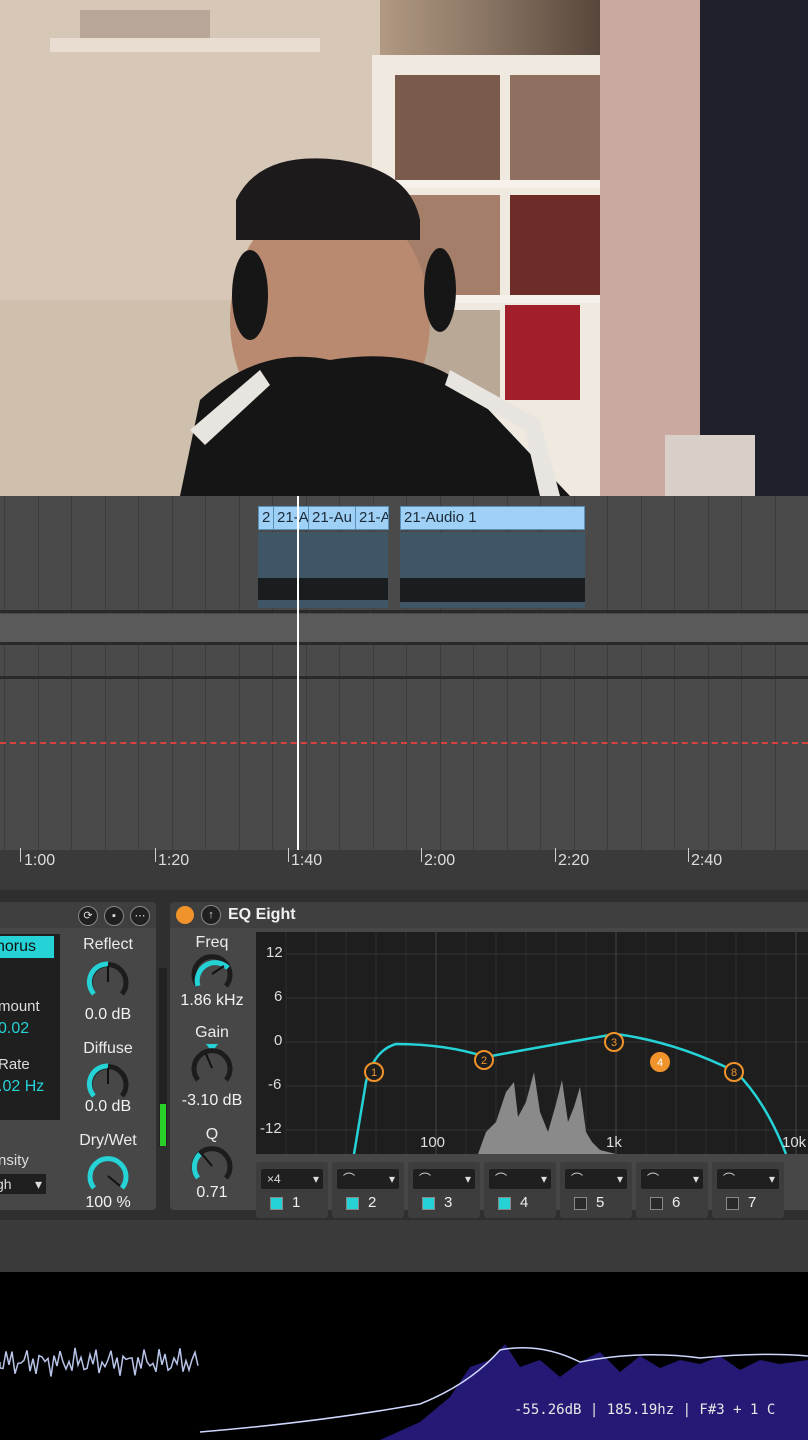 This screenshot has width=808, height=1440. What do you see at coordinates (574, 860) in the screenshot?
I see `ruler-label: 2:20` at bounding box center [574, 860].